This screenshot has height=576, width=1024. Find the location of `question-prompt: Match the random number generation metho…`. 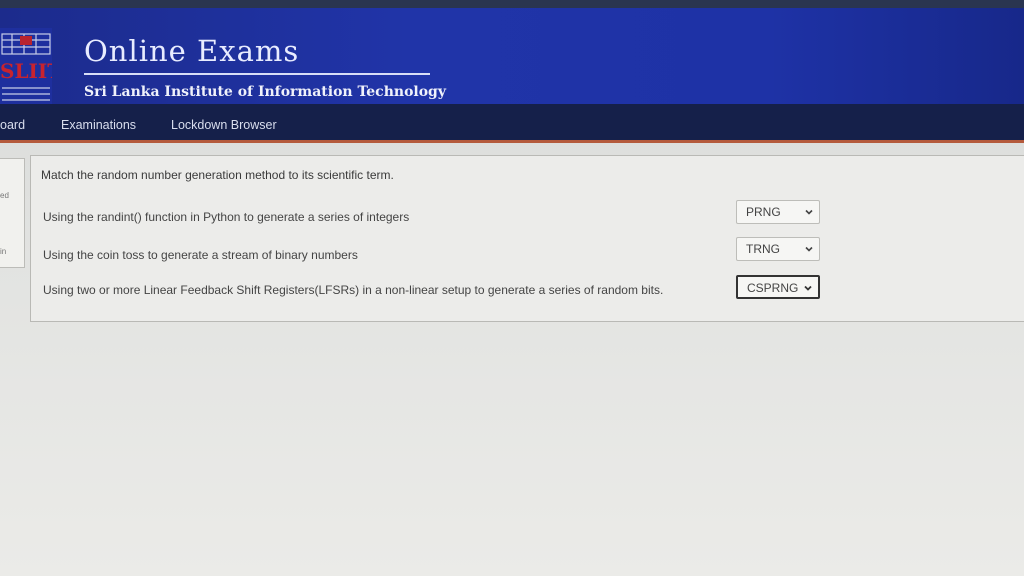

question-prompt: Match the random number generation metho… is located at coordinates (217, 175).